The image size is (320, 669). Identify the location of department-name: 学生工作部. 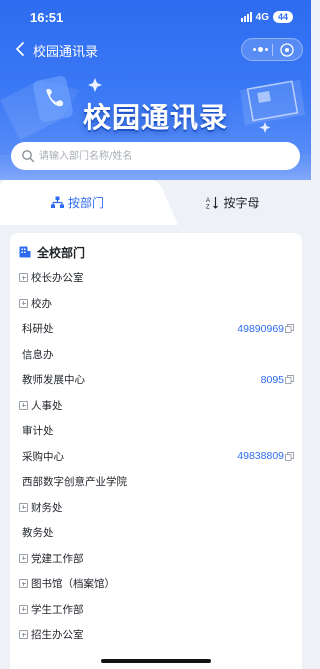
(57, 609).